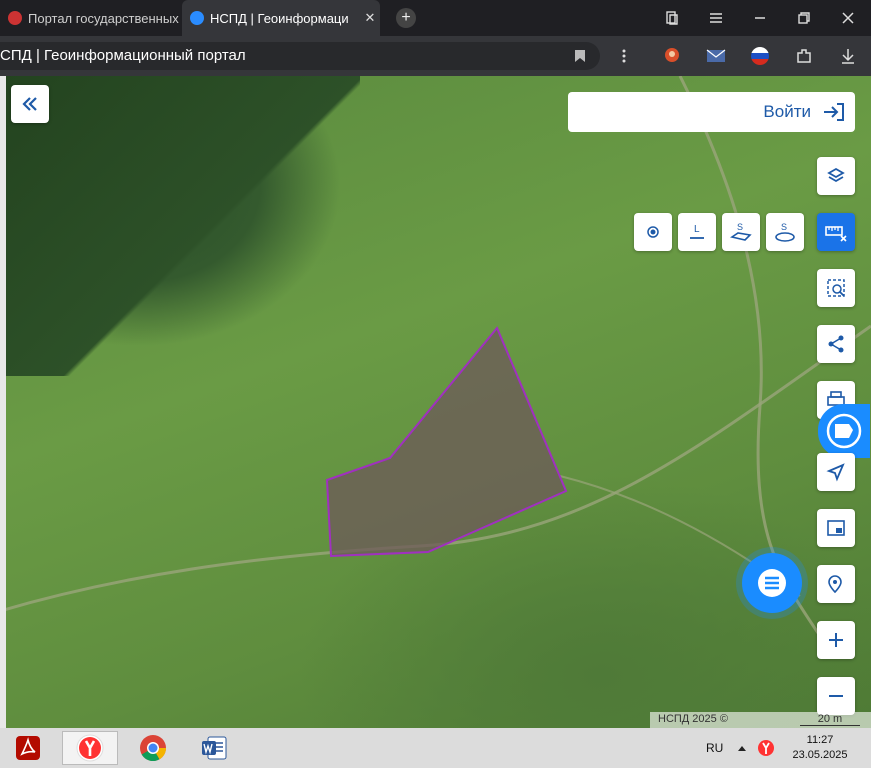 The height and width of the screenshot is (768, 871). Describe the element at coordinates (848, 18) in the screenshot. I see `close-window-icon` at that location.